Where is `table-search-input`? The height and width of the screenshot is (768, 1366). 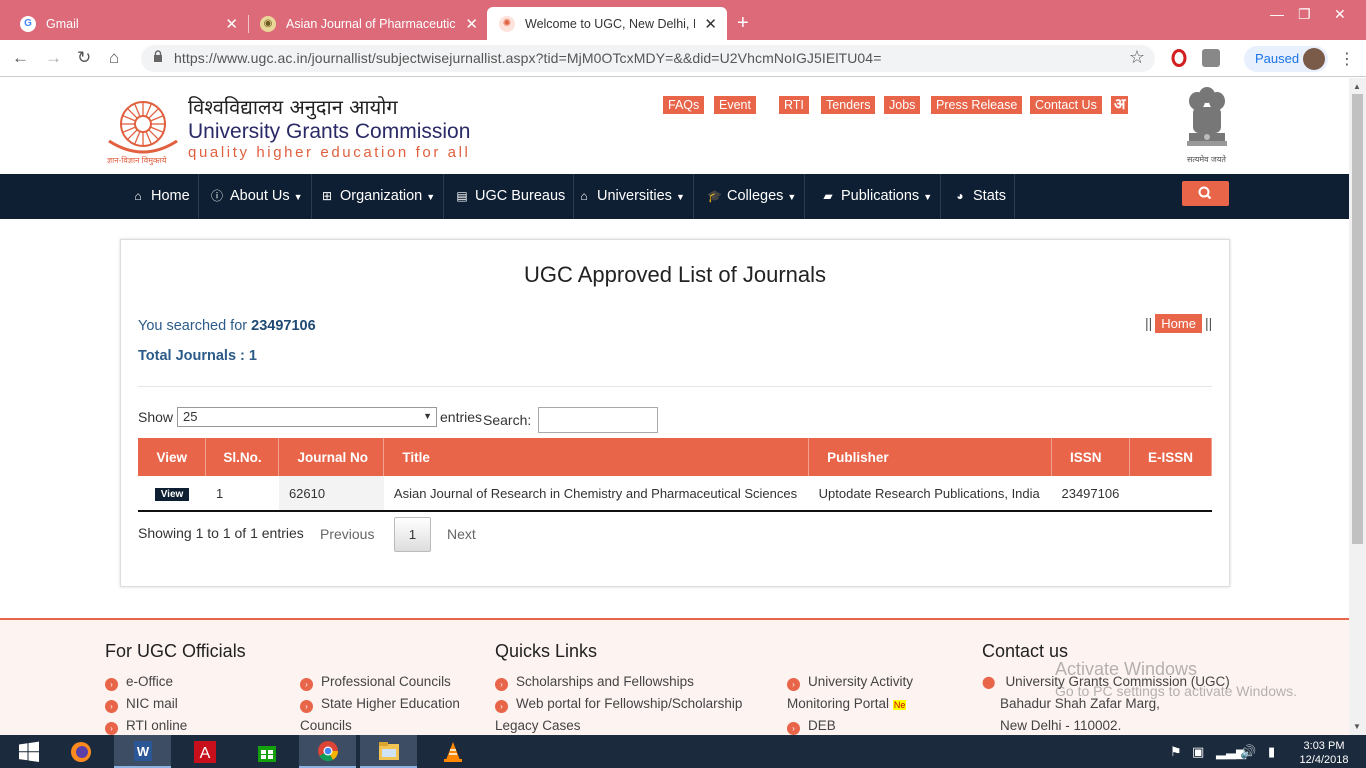
table-search-input is located at coordinates (598, 420).